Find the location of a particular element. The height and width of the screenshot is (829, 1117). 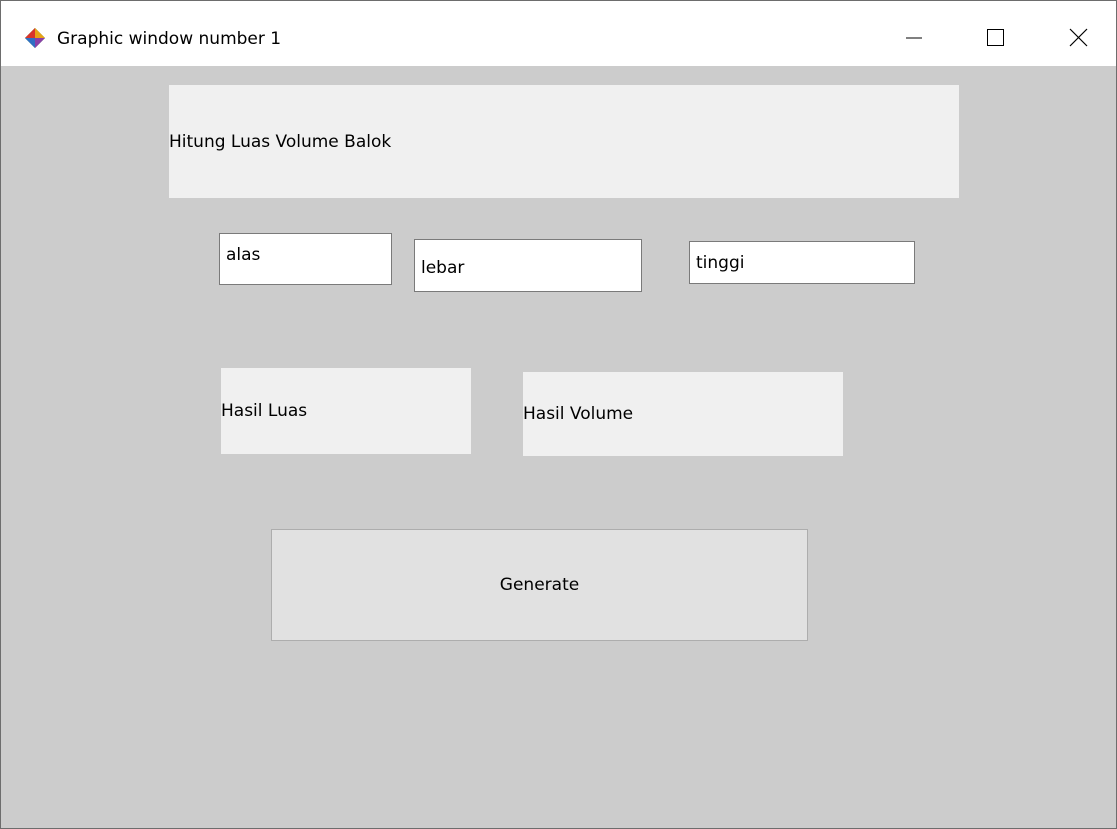

minimize-button is located at coordinates (914, 38).